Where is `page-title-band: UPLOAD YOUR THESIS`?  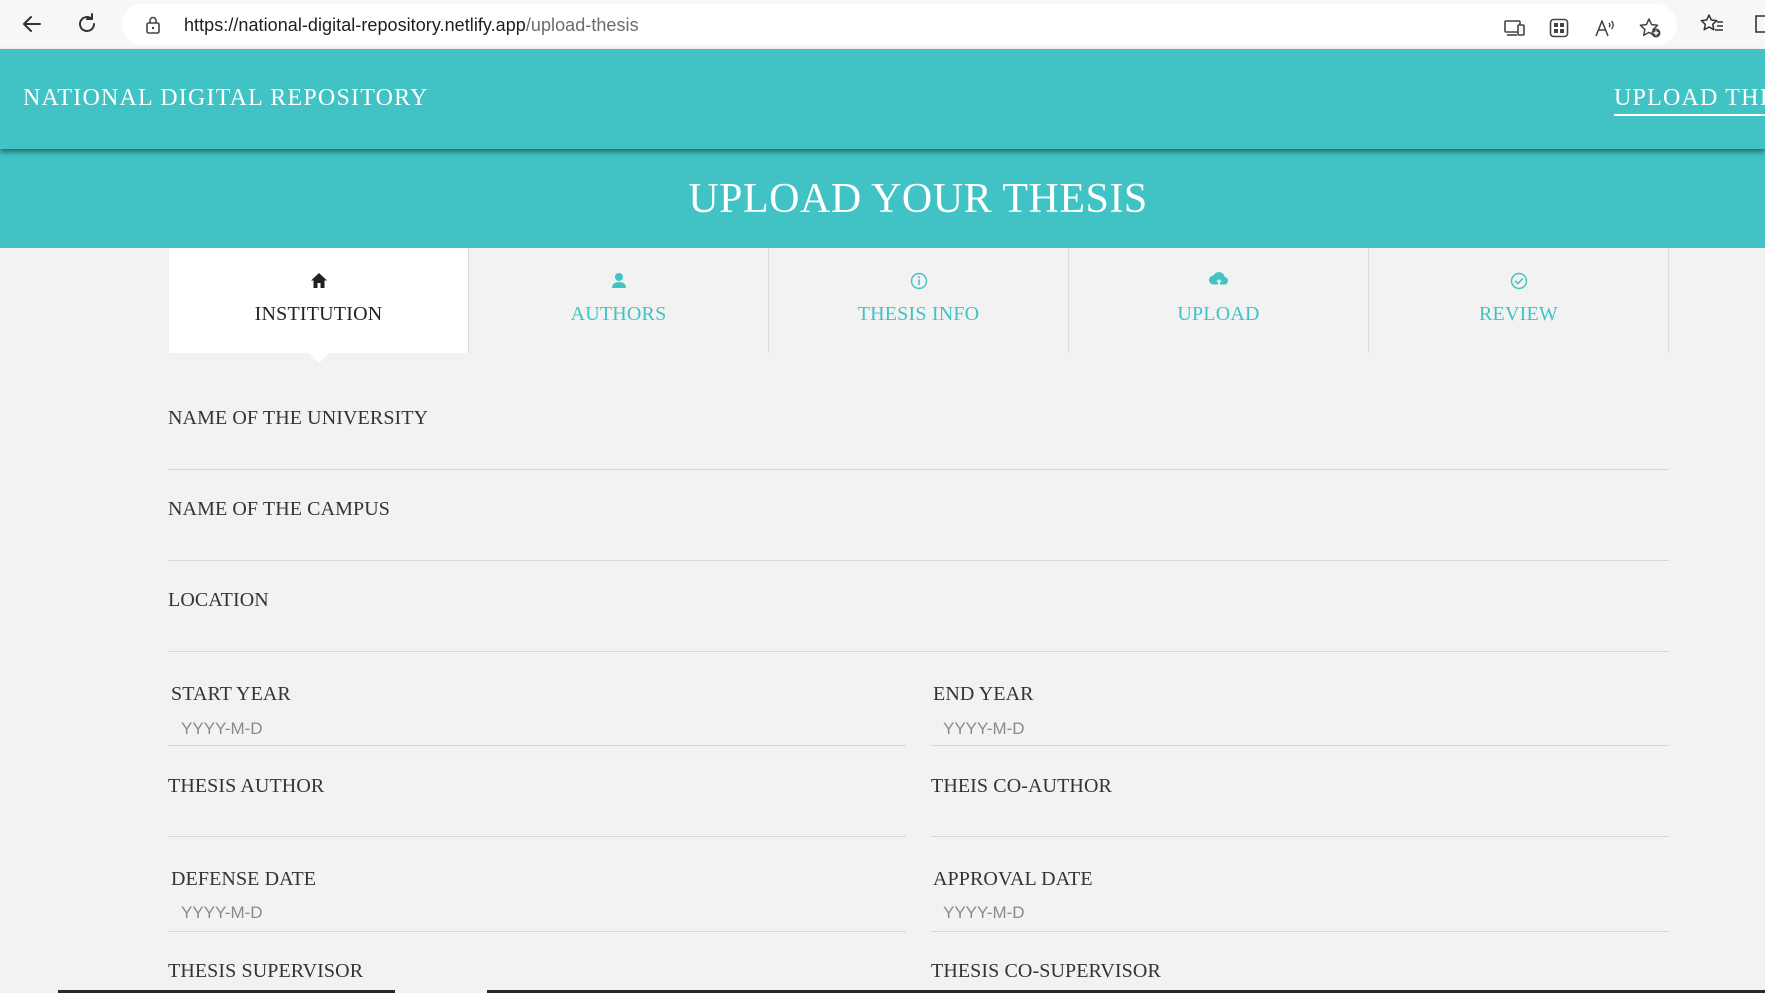 page-title-band: UPLOAD YOUR THESIS is located at coordinates (882, 198).